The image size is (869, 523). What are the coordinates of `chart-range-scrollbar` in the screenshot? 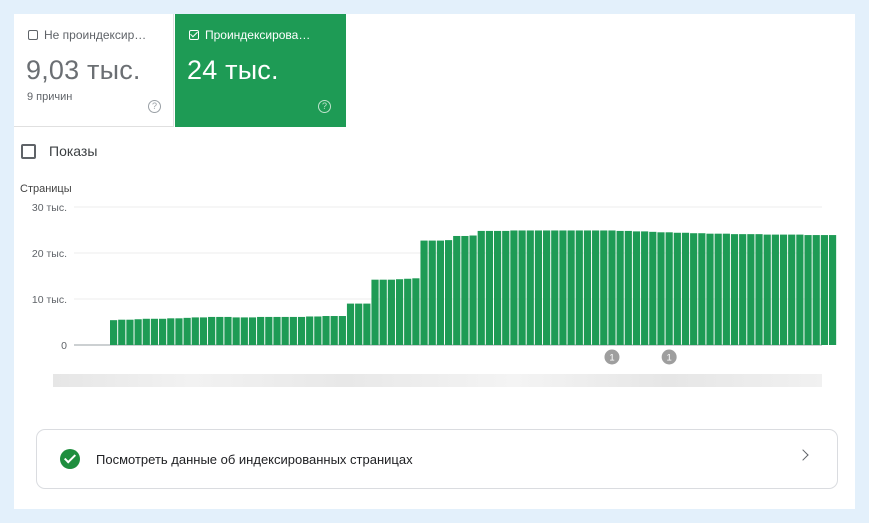 It's located at (437, 380).